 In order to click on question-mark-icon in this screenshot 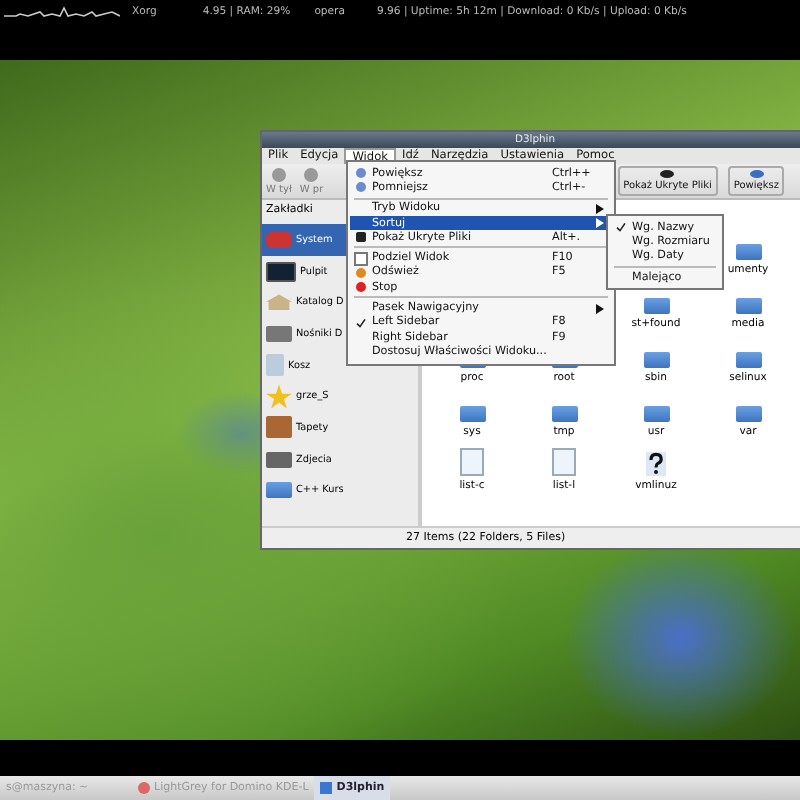, I will do `click(656, 464)`.